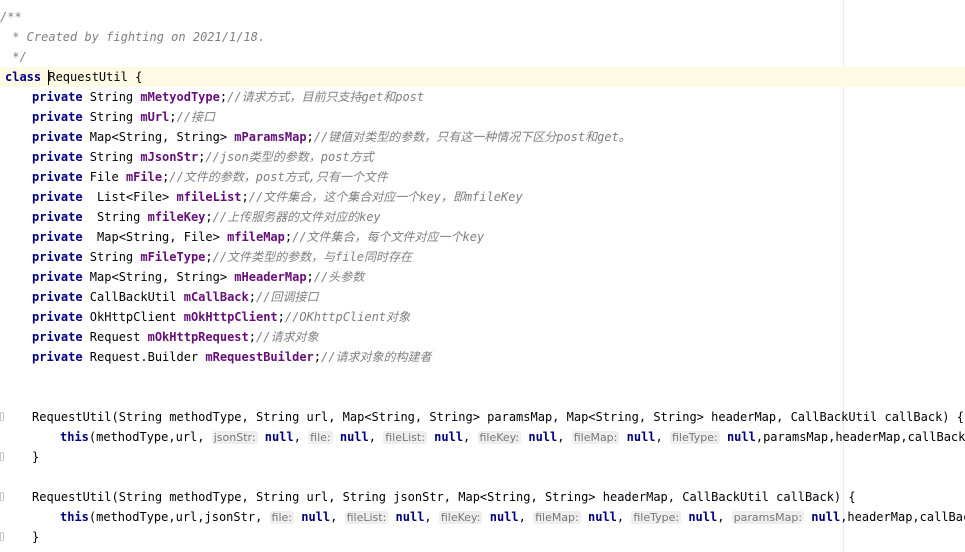  Describe the element at coordinates (209, 197) in the screenshot. I see `field-name: mfileList` at that location.